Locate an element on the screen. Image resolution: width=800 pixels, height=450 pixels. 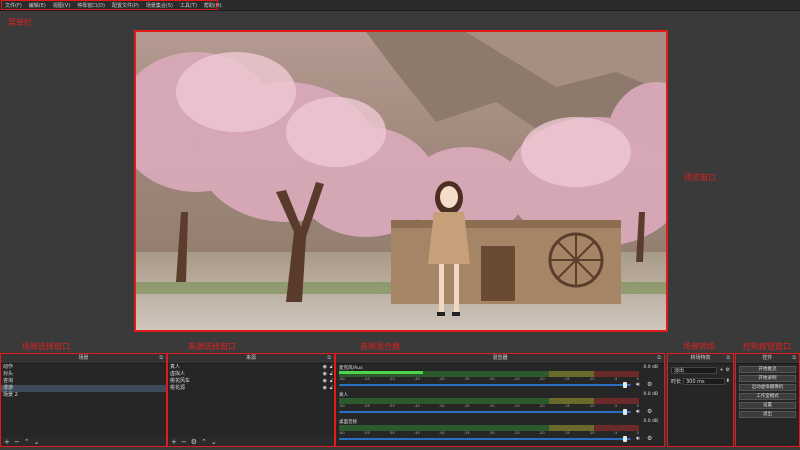
scale-label: -15 is located at coordinates (566, 433).